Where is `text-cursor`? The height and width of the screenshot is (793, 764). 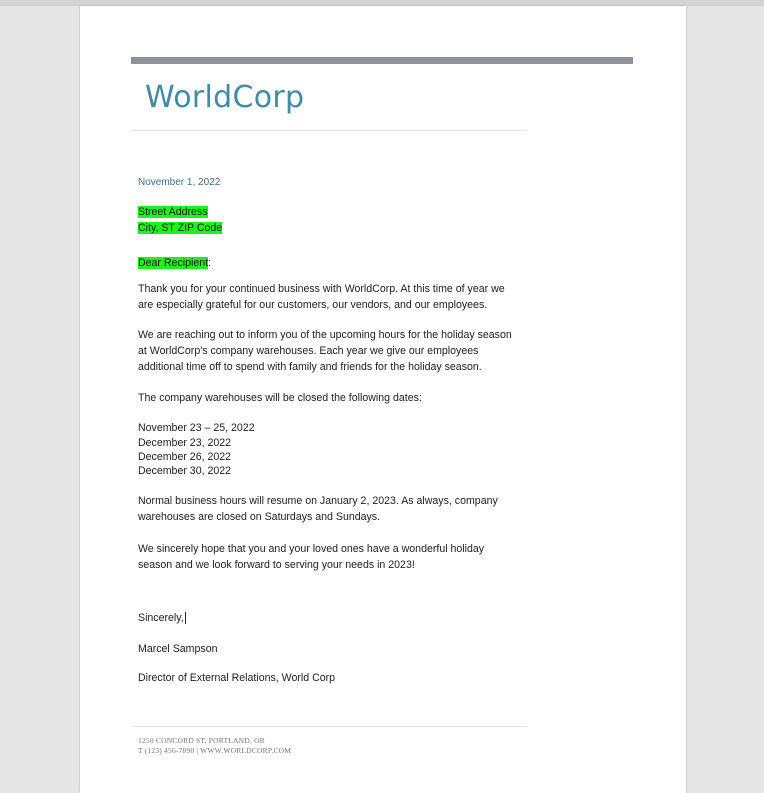 text-cursor is located at coordinates (185, 618).